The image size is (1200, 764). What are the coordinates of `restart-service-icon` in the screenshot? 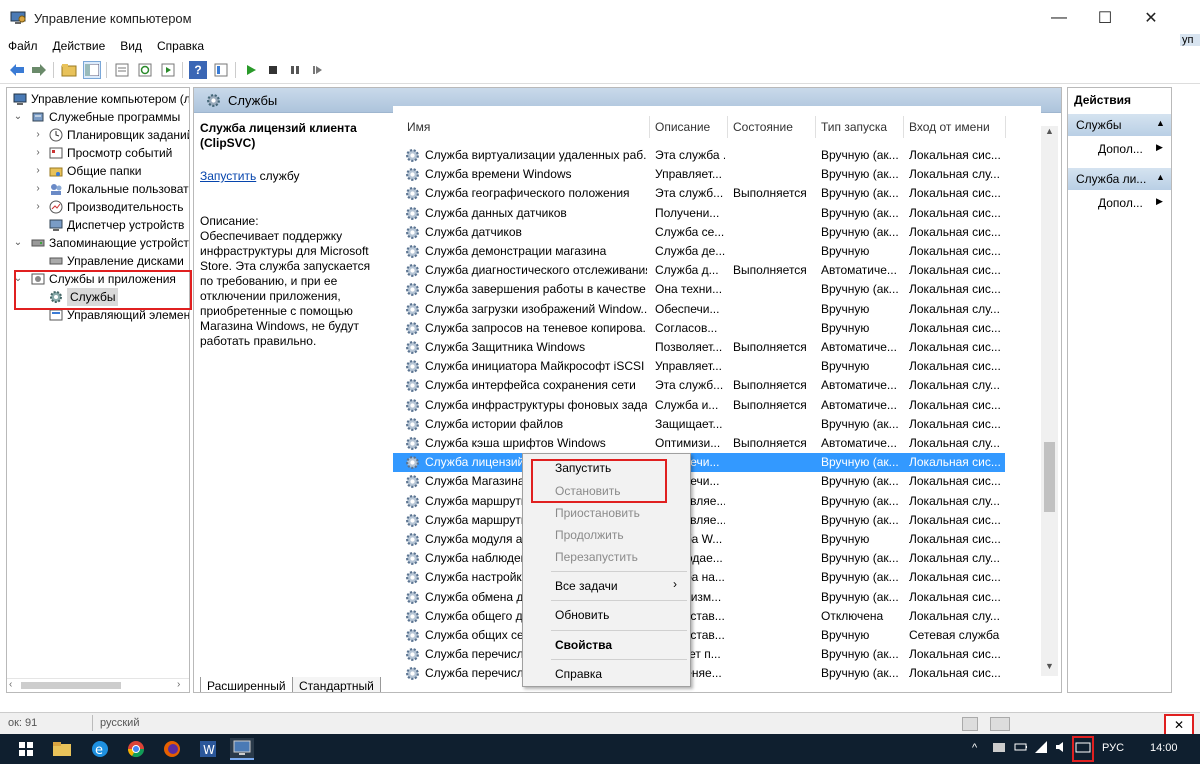 It's located at (317, 70).